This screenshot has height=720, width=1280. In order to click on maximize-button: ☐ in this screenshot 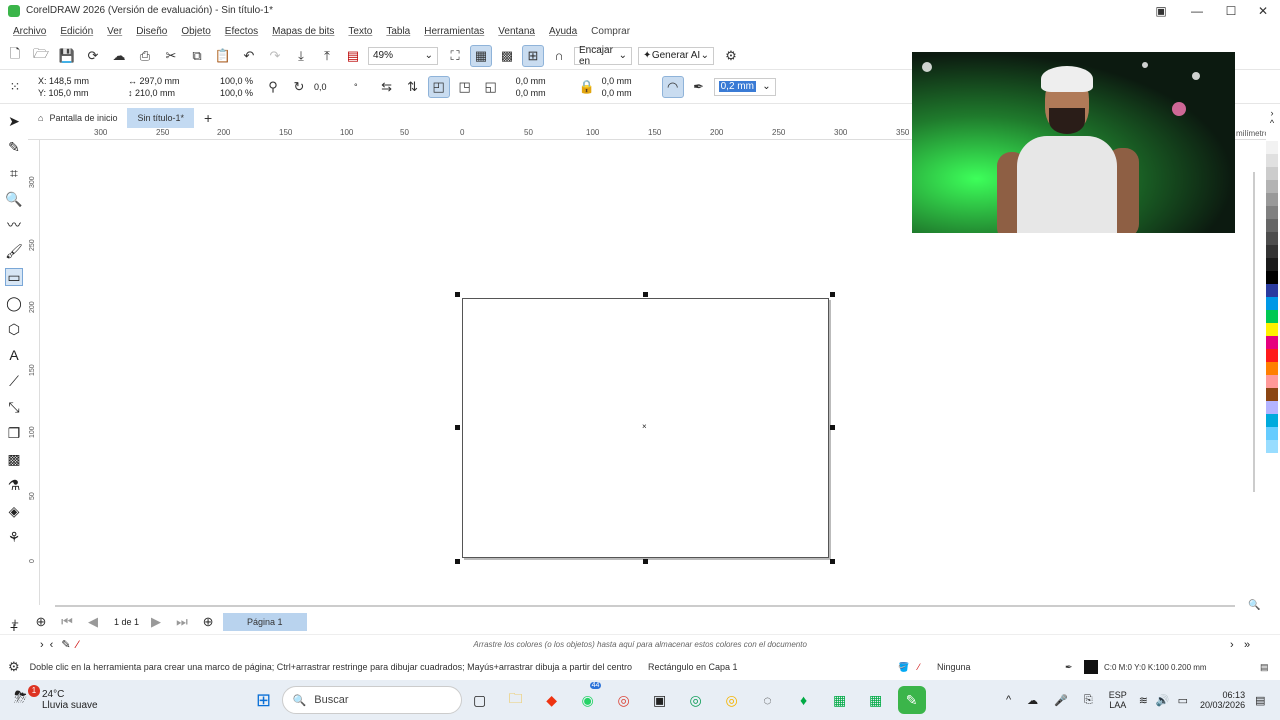, I will do `click(1231, 10)`.